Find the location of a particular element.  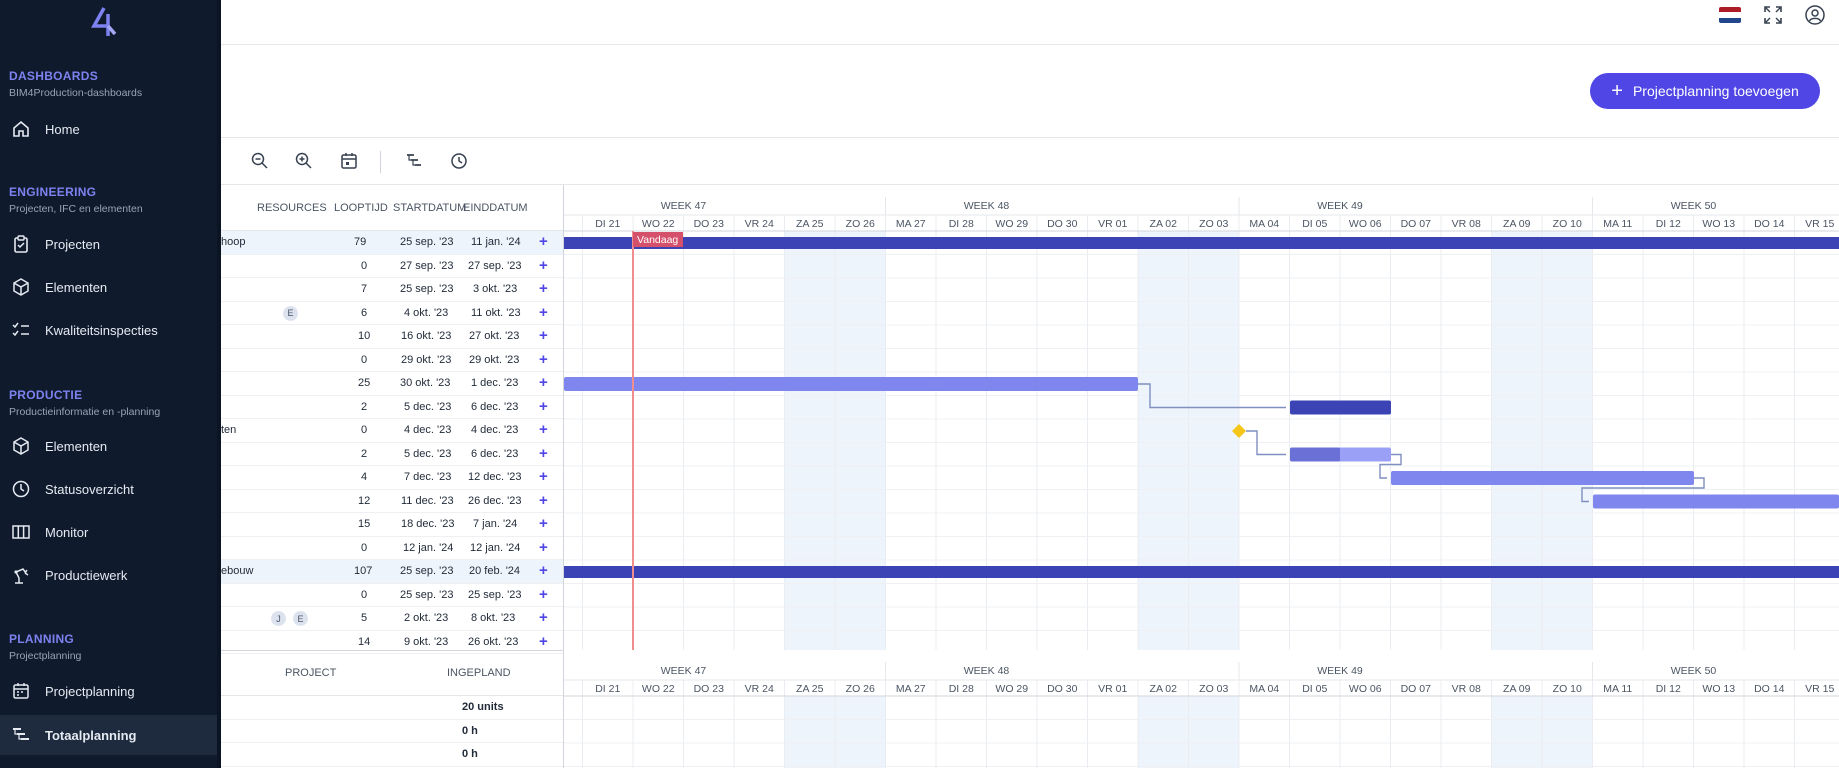

day-label: VR 15 is located at coordinates (1819, 689).